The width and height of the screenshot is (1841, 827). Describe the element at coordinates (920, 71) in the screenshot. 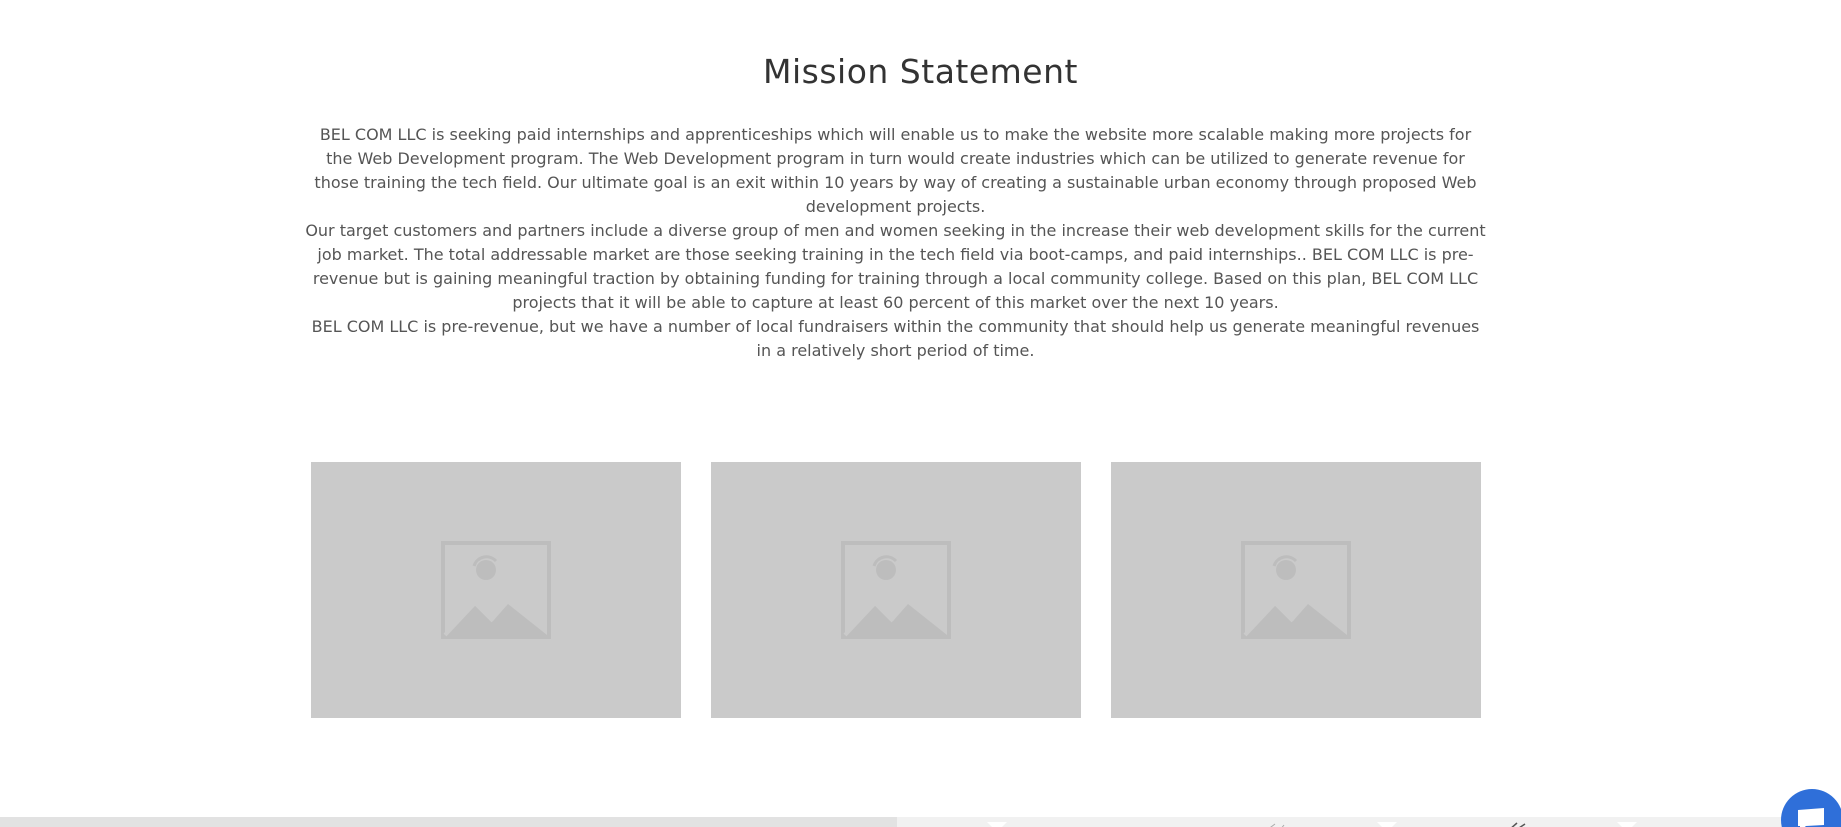

I see `mission-title: Mission Statement` at that location.